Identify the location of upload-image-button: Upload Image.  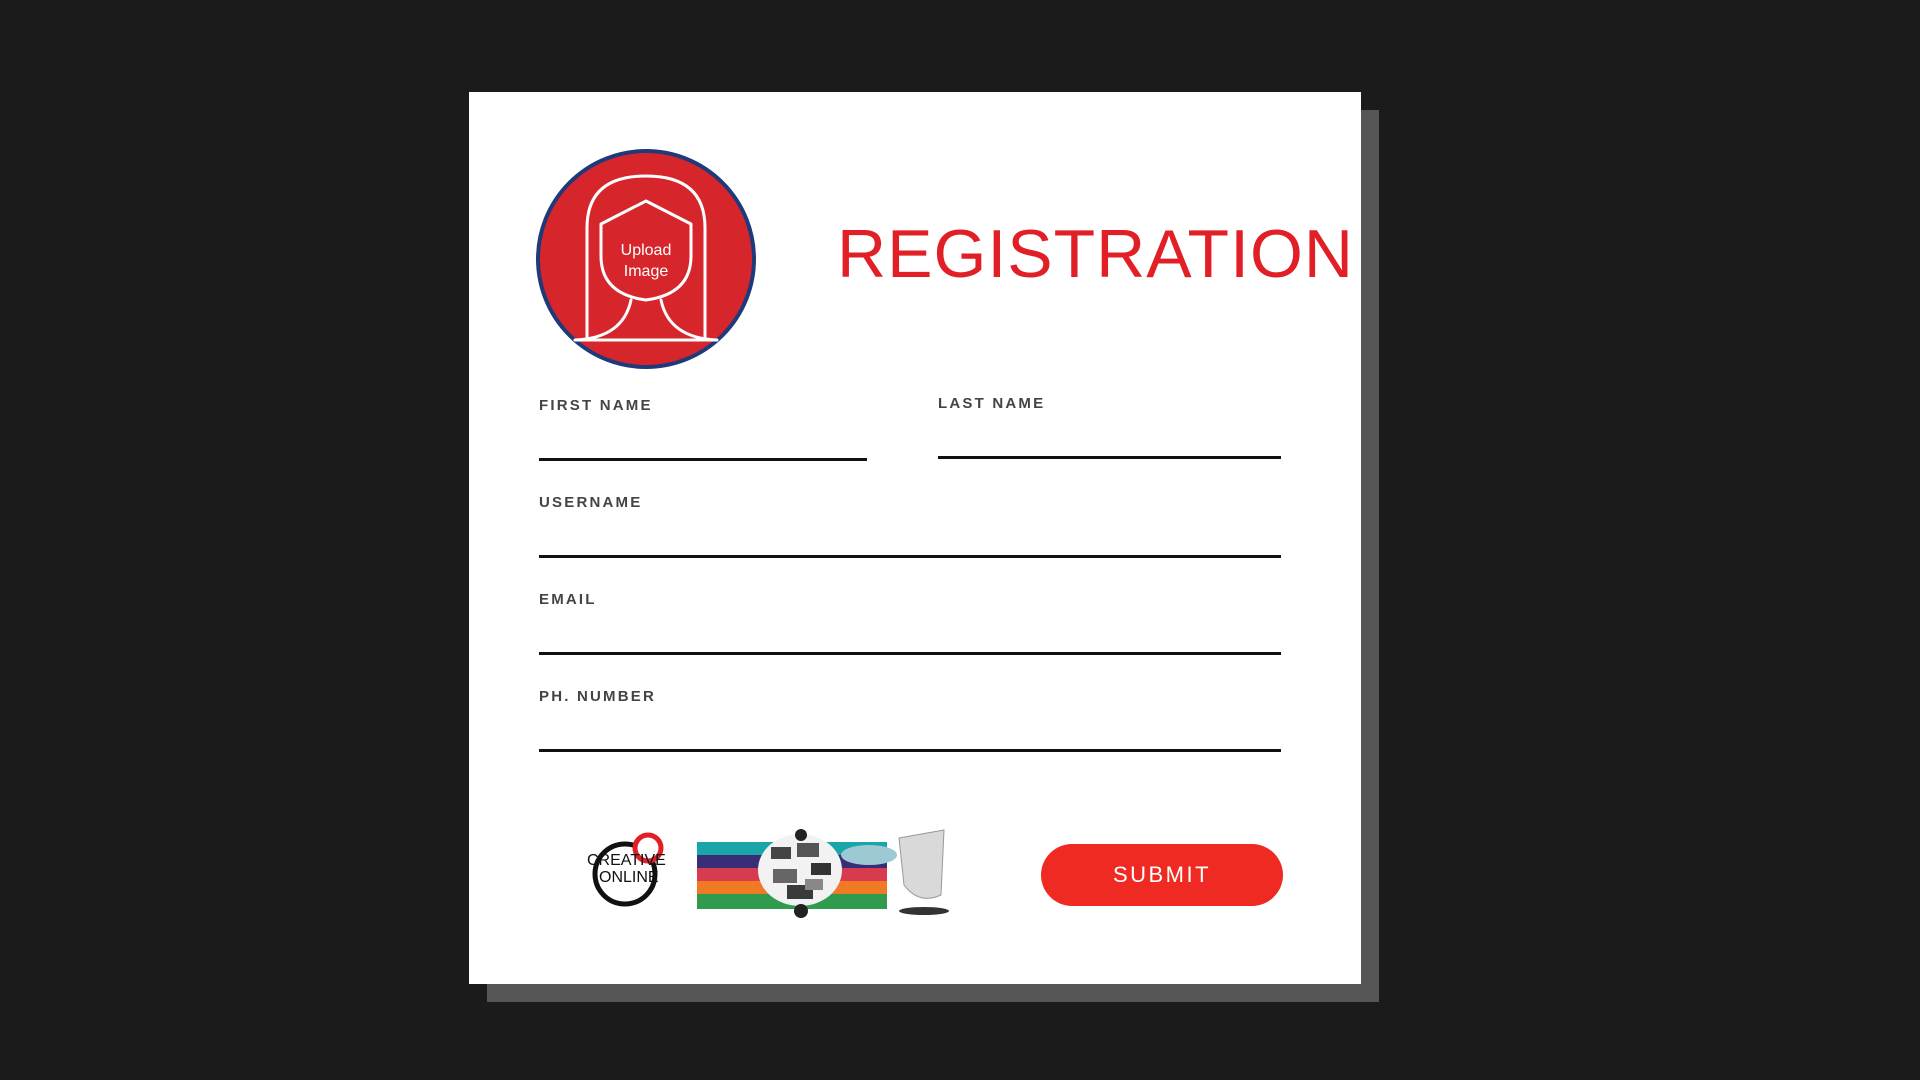
(646, 259).